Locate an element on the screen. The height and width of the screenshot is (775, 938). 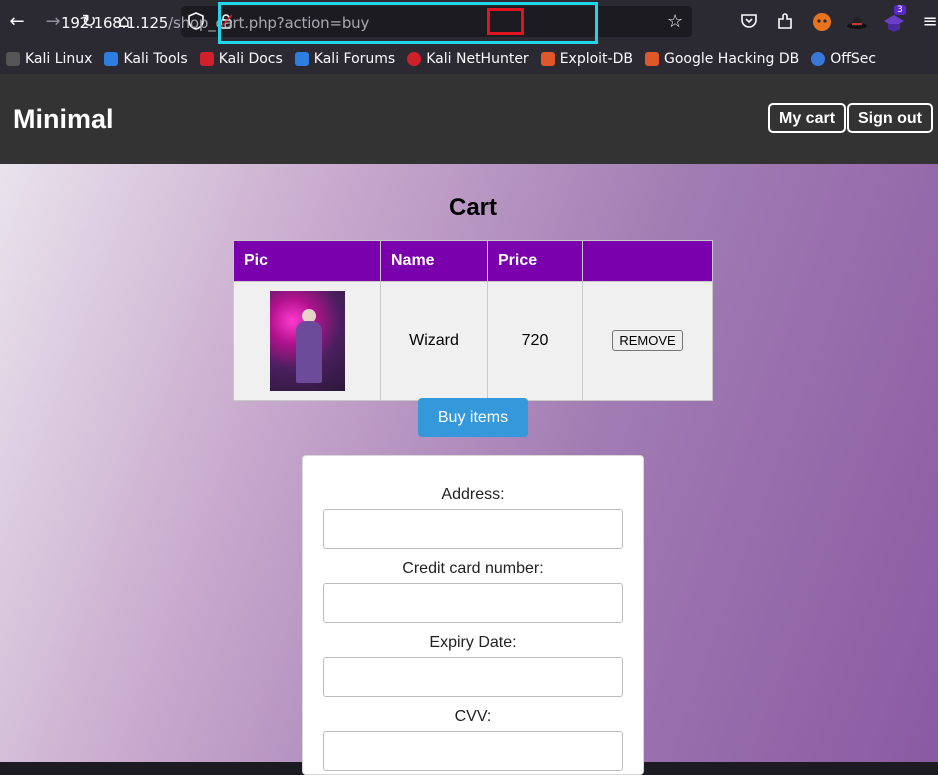
kali-forums-icon is located at coordinates (301, 59).